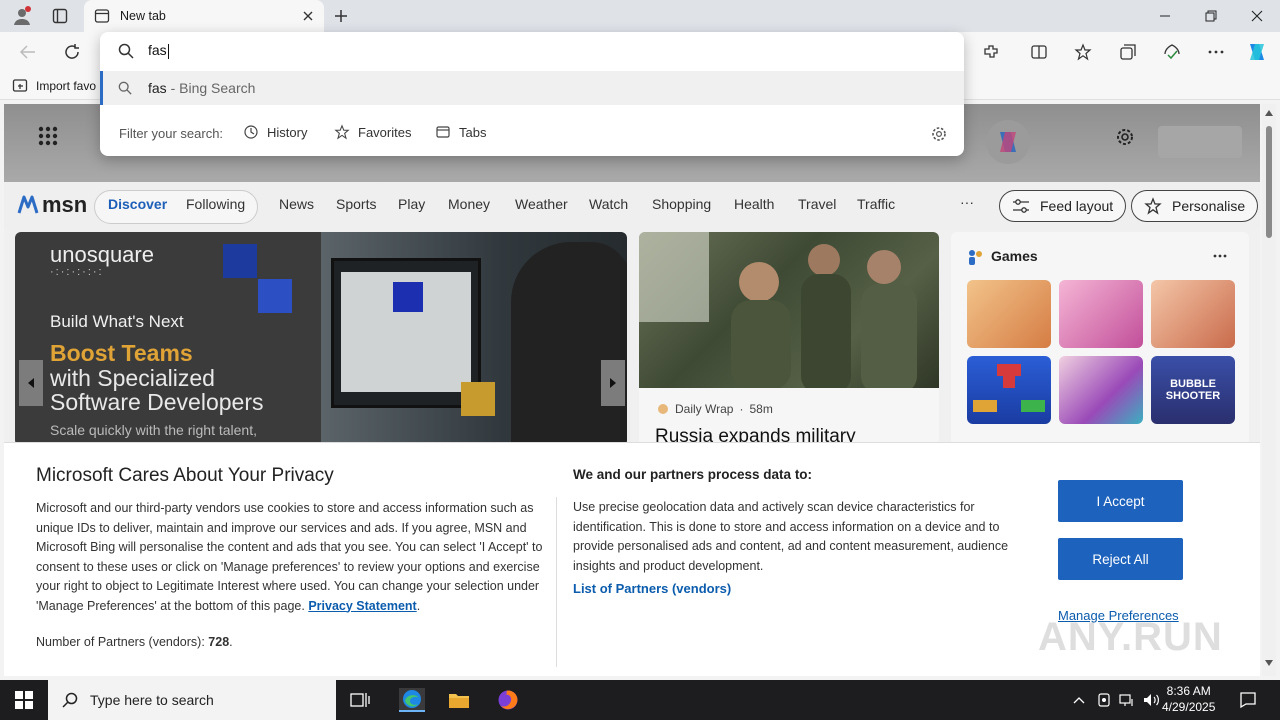 The width and height of the screenshot is (1280, 720). I want to click on minimize-button, so click(1165, 16).